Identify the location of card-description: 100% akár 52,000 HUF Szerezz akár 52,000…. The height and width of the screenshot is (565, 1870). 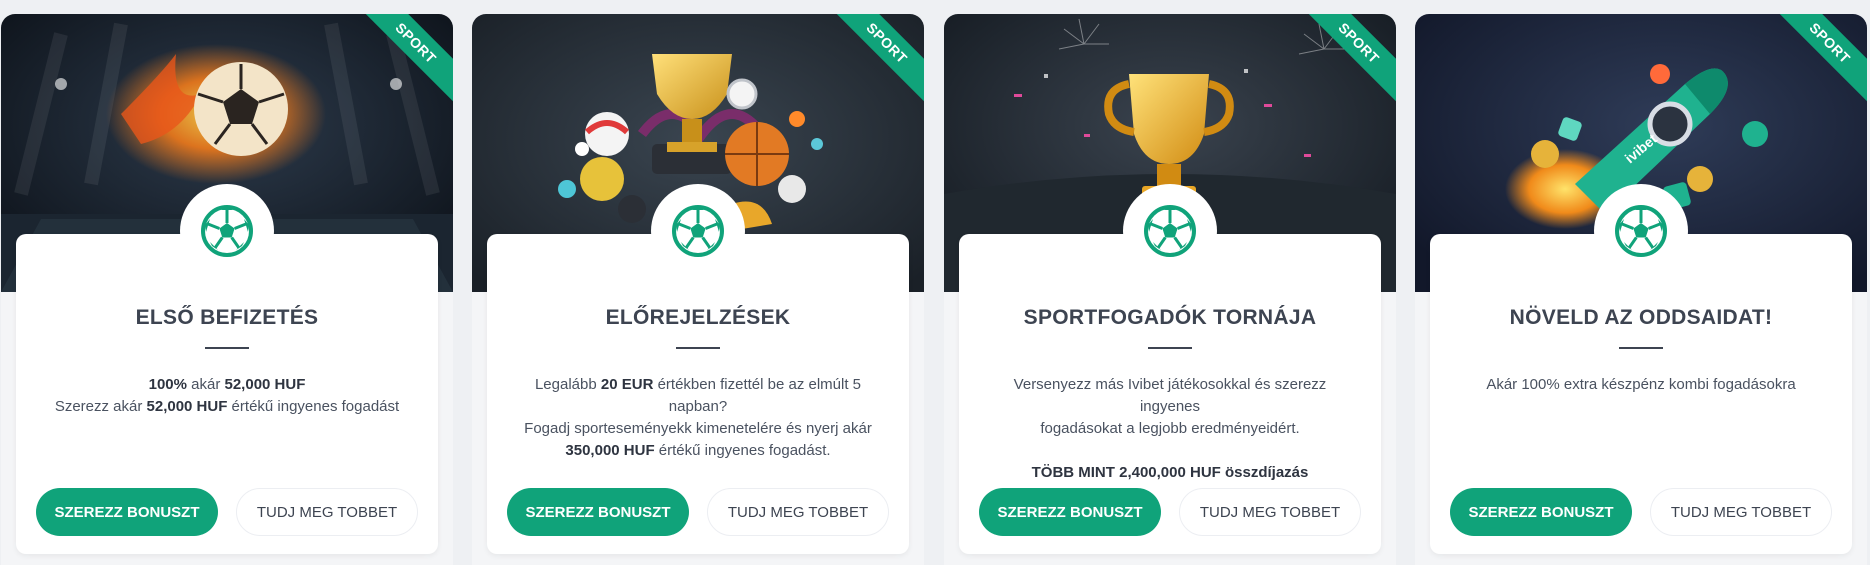
(227, 395).